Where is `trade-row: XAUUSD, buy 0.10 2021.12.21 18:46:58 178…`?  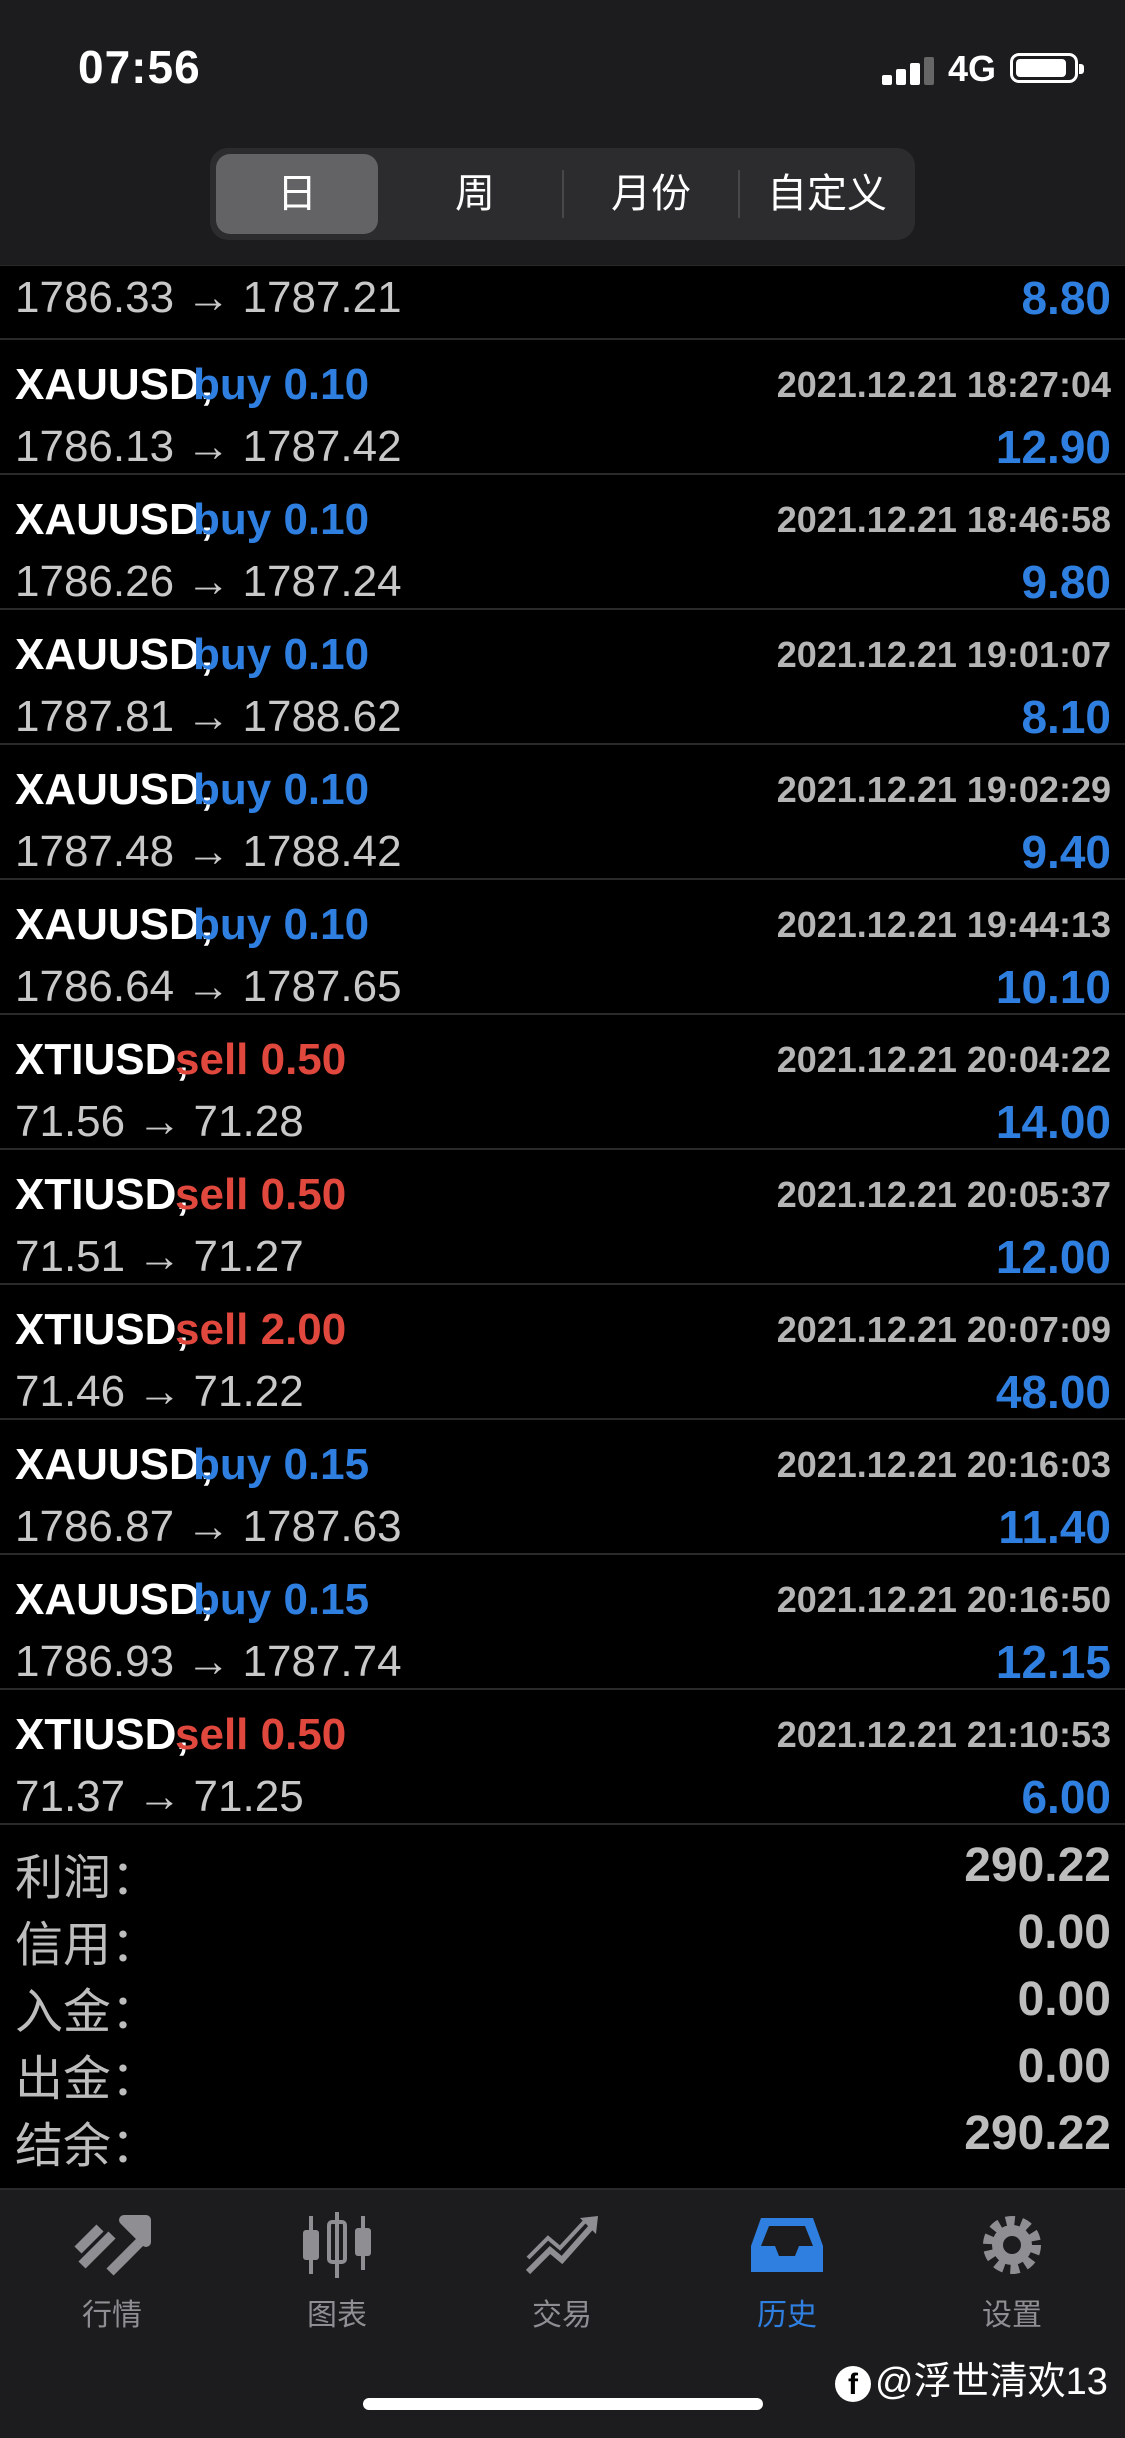
trade-row: XAUUSD, buy 0.10 2021.12.21 18:46:58 178… is located at coordinates (562, 542).